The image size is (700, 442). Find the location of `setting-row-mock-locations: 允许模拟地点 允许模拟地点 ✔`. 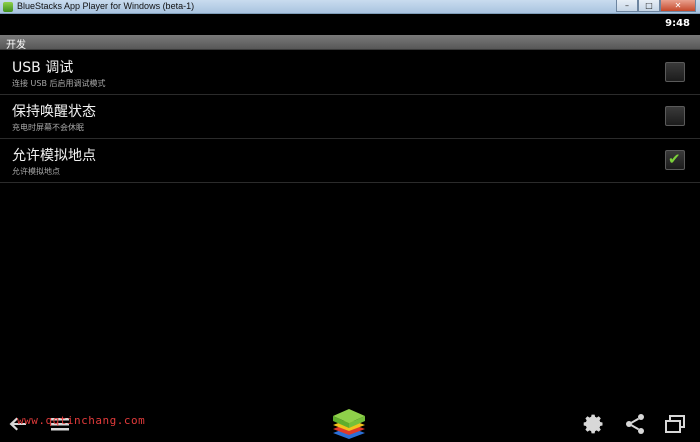

setting-row-mock-locations: 允许模拟地点 允许模拟地点 ✔ is located at coordinates (350, 161).